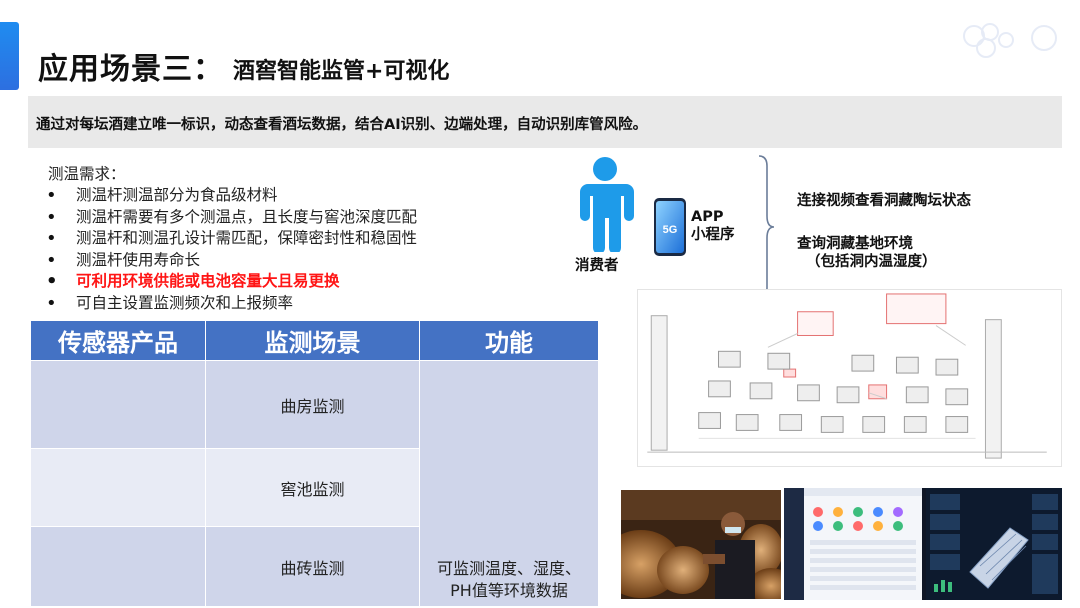 This screenshot has height=608, width=1080. Describe the element at coordinates (871, 262) in the screenshot. I see `feature-environment-detail: （包括洞内温湿度）` at that location.